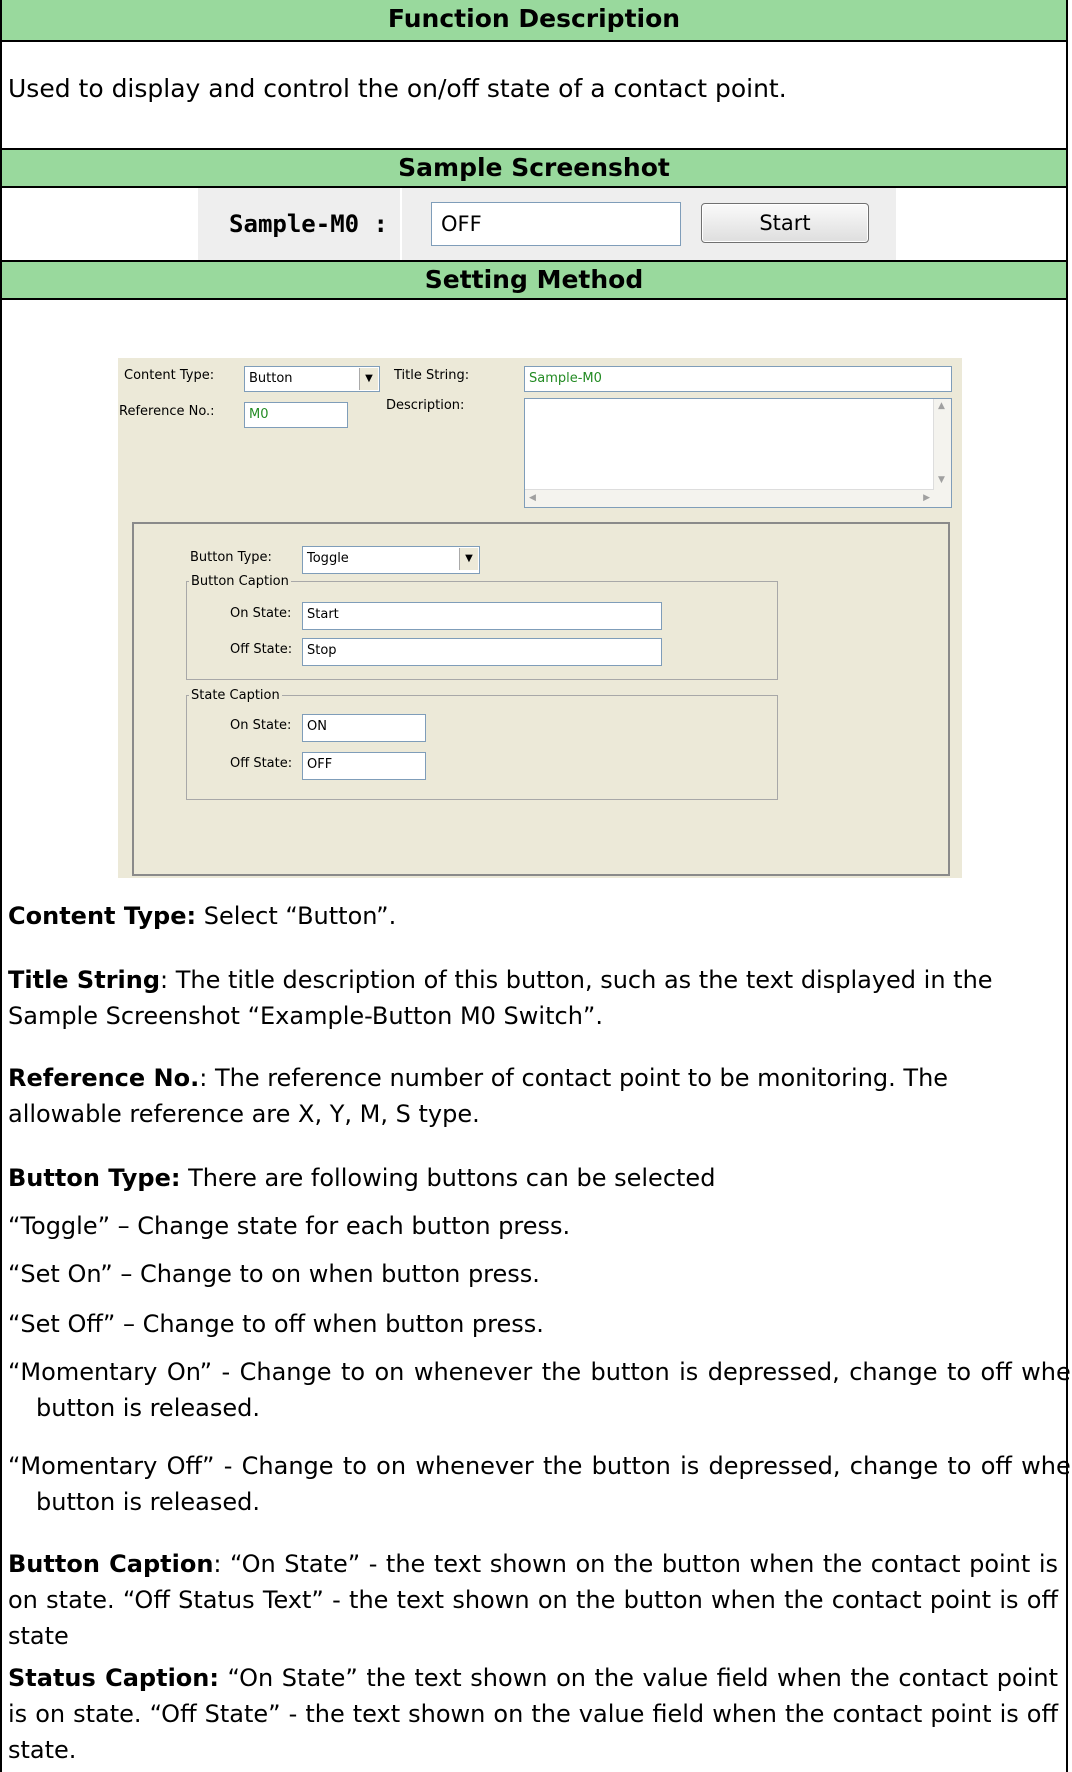 This screenshot has height=1772, width=1072. Describe the element at coordinates (261, 763) in the screenshot. I see `state-off-state-label: Off State:` at that location.